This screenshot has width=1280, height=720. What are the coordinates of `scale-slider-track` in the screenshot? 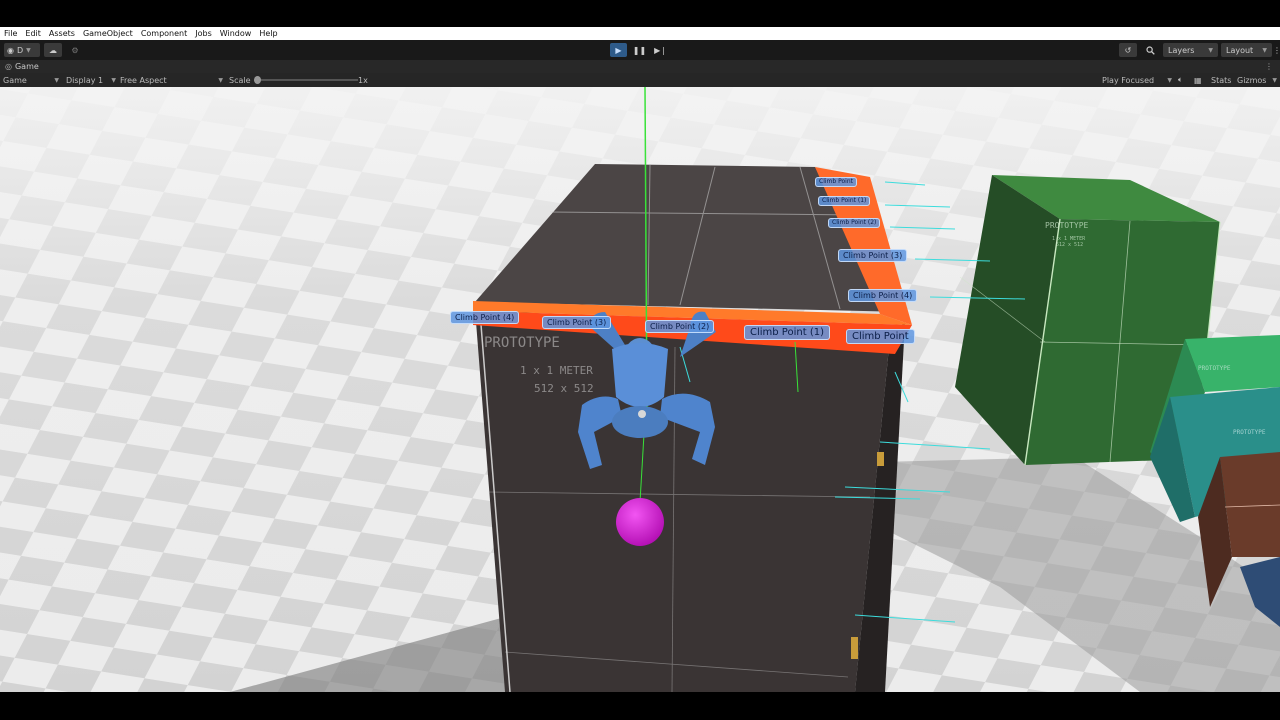 It's located at (306, 80).